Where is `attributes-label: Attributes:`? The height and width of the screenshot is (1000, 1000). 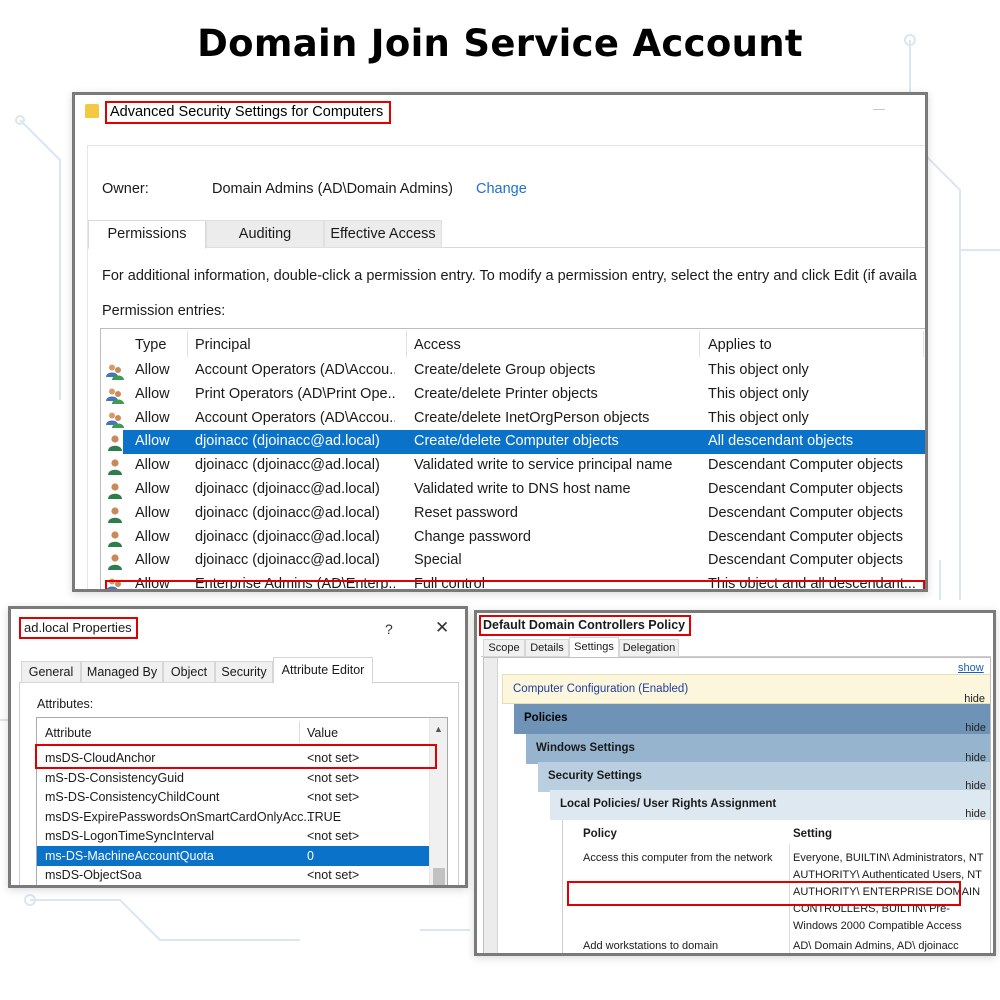 attributes-label: Attributes: is located at coordinates (65, 704).